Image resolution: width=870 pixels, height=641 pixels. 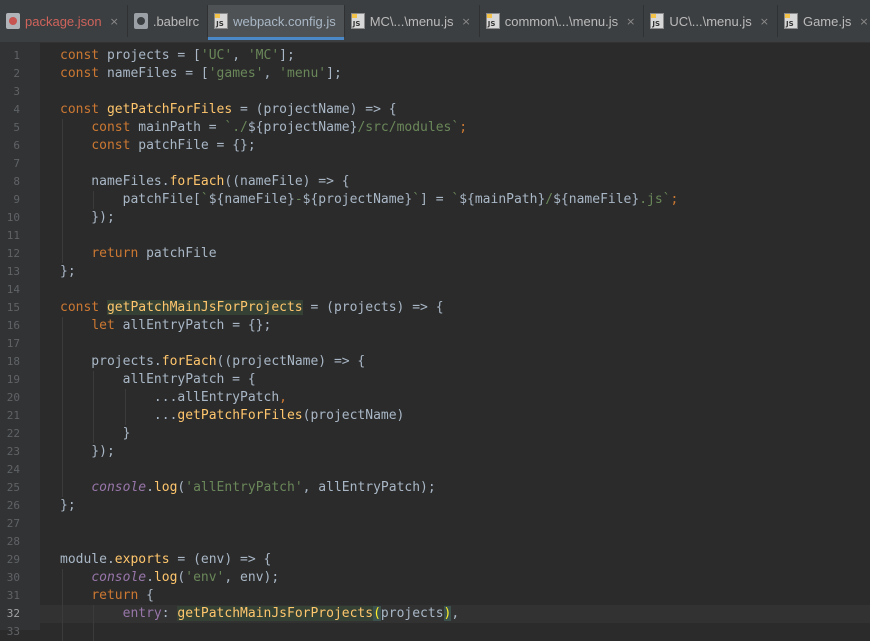 What do you see at coordinates (13, 595) in the screenshot?
I see `line-number: 31` at bounding box center [13, 595].